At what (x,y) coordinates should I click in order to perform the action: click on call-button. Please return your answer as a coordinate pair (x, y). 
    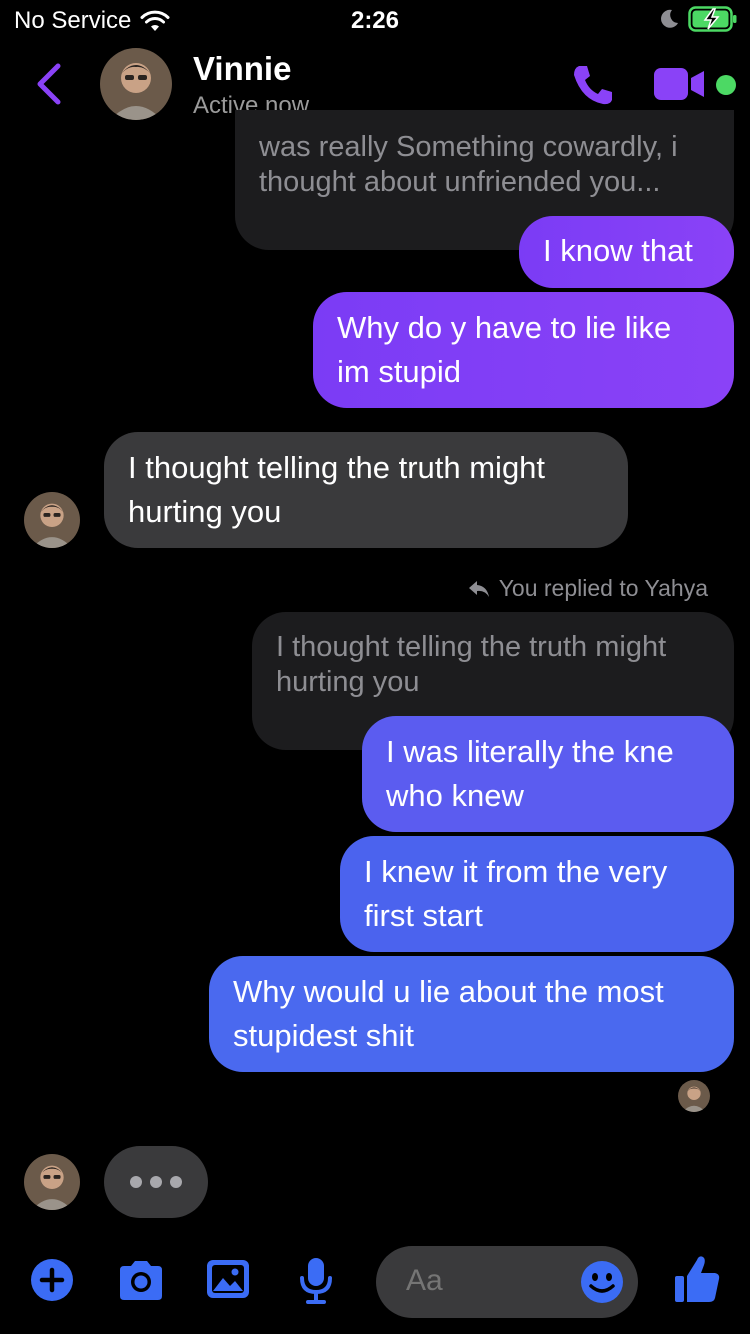
    Looking at the image, I should click on (593, 87).